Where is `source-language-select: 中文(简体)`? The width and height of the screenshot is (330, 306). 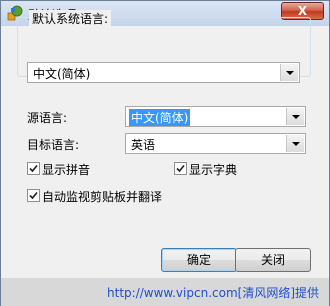 source-language-select: 中文(简体) is located at coordinates (215, 116).